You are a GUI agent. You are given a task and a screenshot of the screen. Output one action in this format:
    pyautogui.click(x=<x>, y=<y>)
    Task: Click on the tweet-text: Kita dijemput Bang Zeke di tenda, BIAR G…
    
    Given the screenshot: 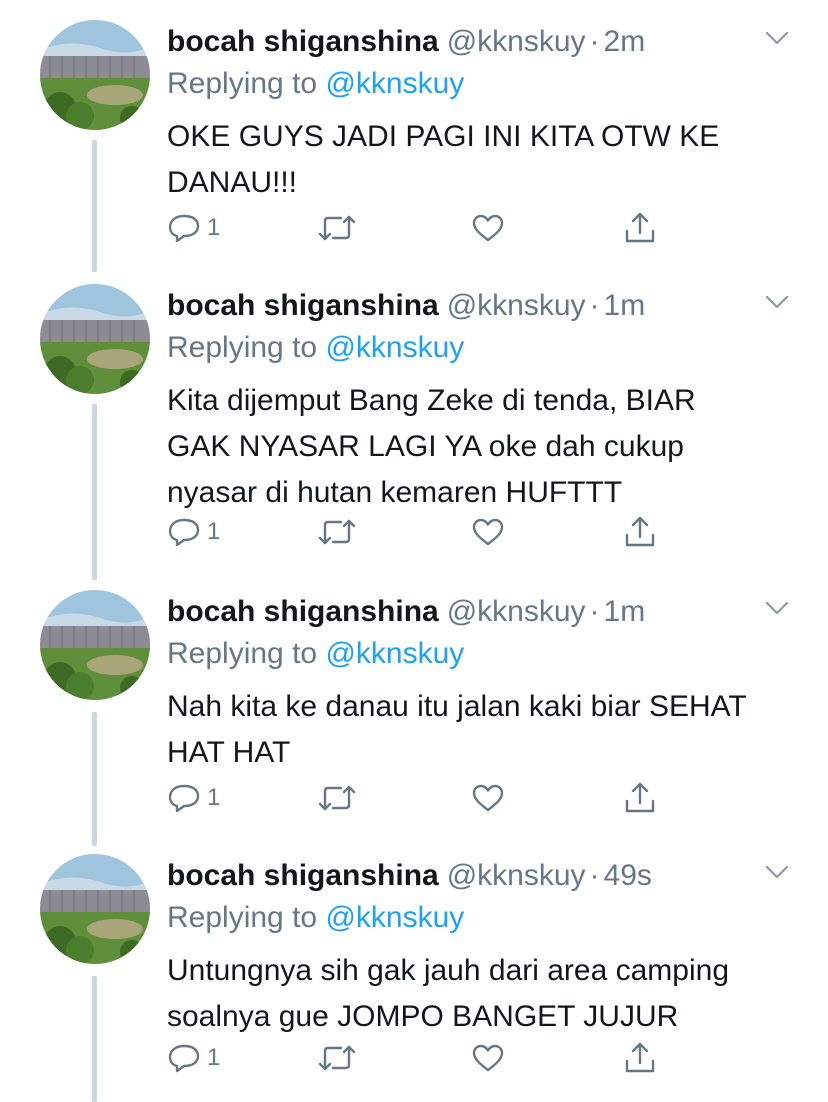 What is the action you would take?
    pyautogui.click(x=477, y=447)
    